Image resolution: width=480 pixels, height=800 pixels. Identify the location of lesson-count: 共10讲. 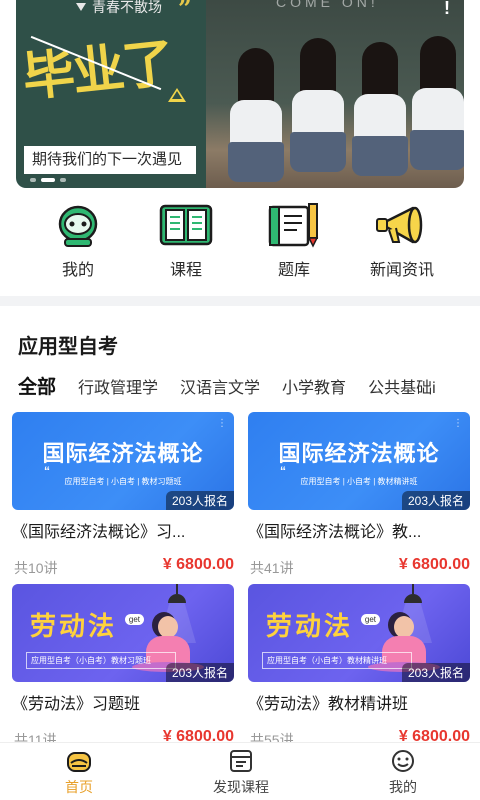
(36, 568).